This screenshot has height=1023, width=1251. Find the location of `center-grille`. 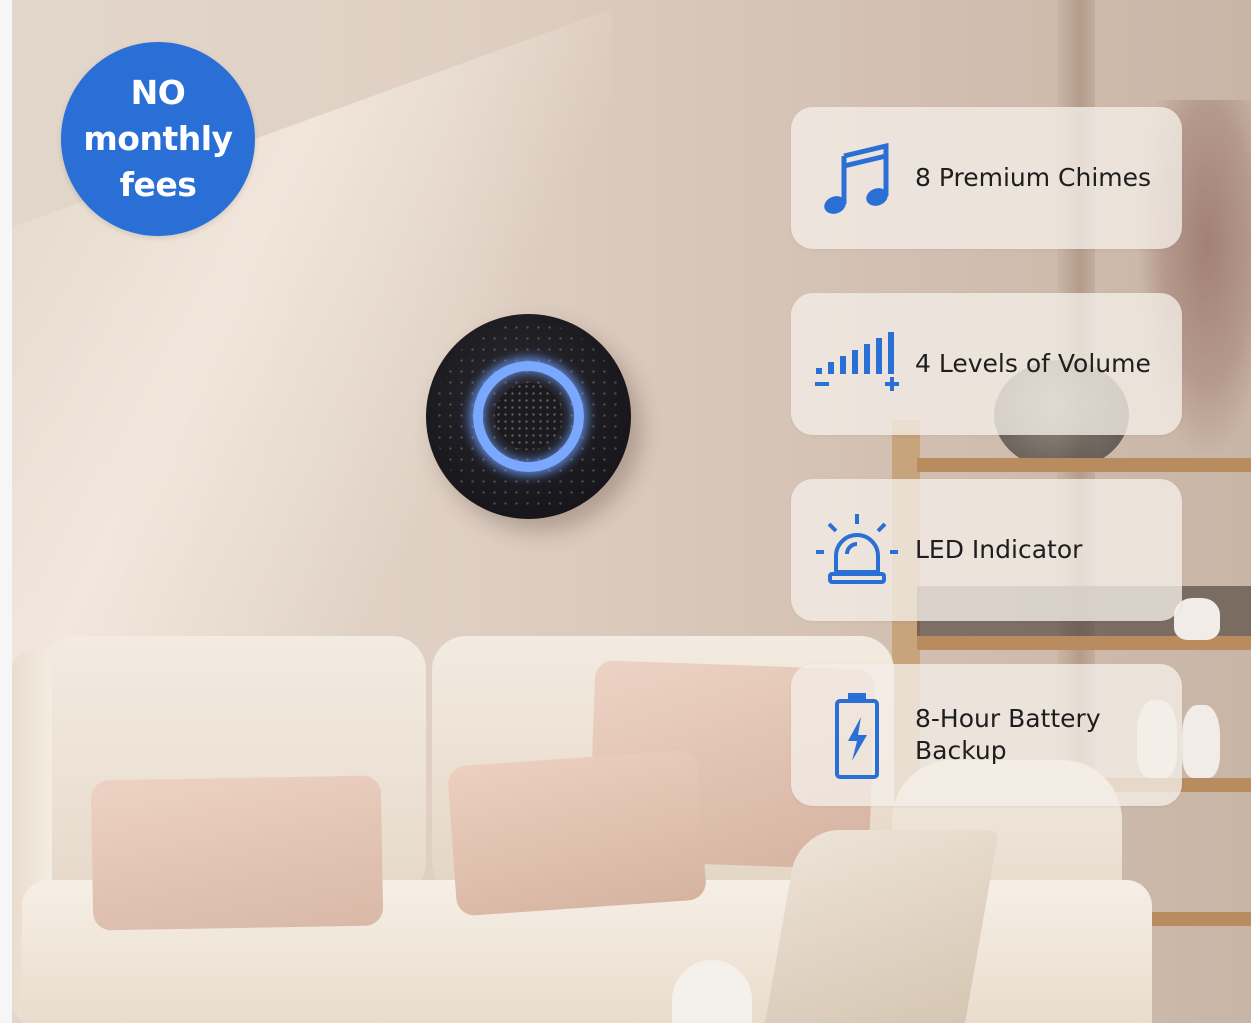

center-grille is located at coordinates (528, 416).